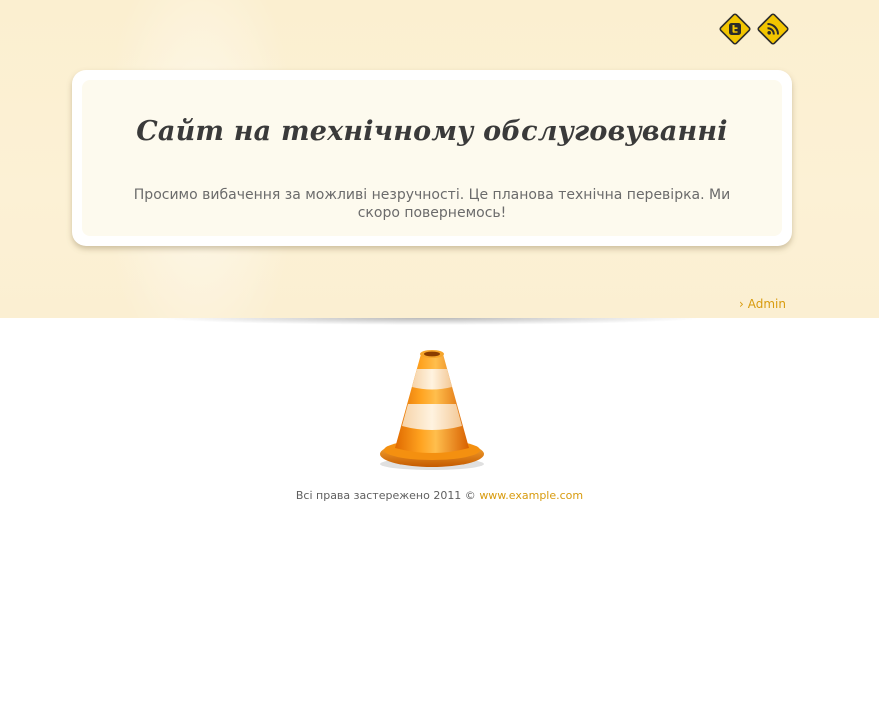  Describe the element at coordinates (385, 495) in the screenshot. I see `copyright-text: Всі права застережено 2011 ©` at that location.